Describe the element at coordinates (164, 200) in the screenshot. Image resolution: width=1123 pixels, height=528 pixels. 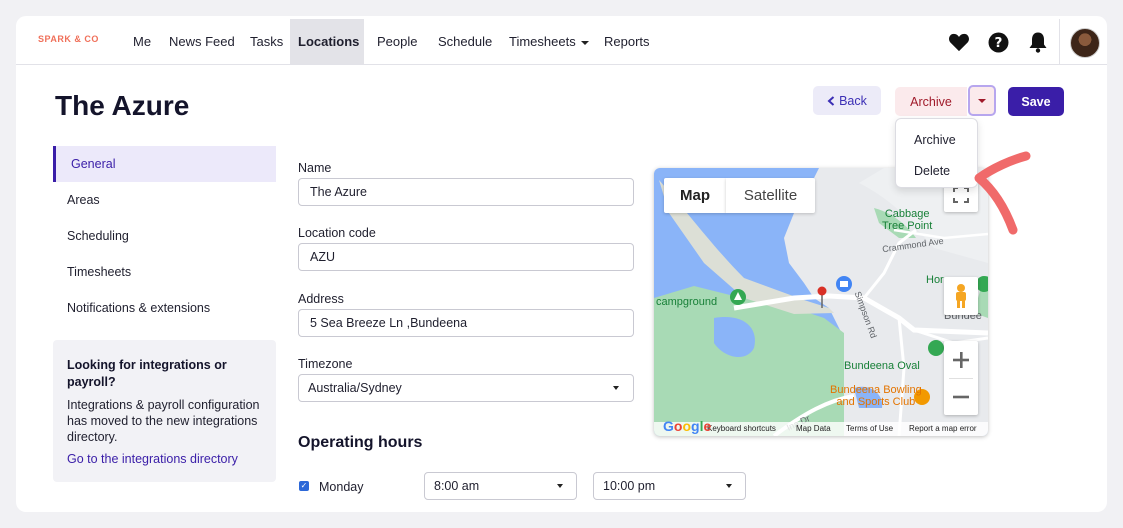
I see `sidenav-item-areas: Areas` at that location.